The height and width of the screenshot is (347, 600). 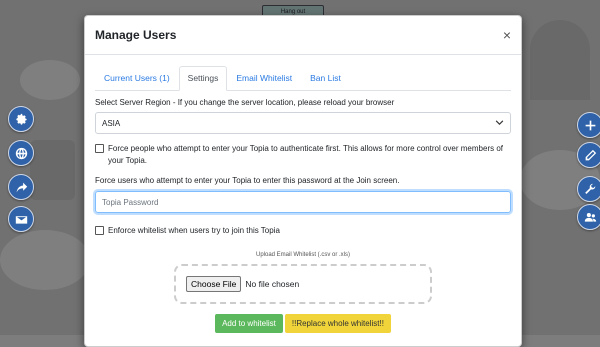 What do you see at coordinates (272, 284) in the screenshot?
I see `file-status: No file chosen` at bounding box center [272, 284].